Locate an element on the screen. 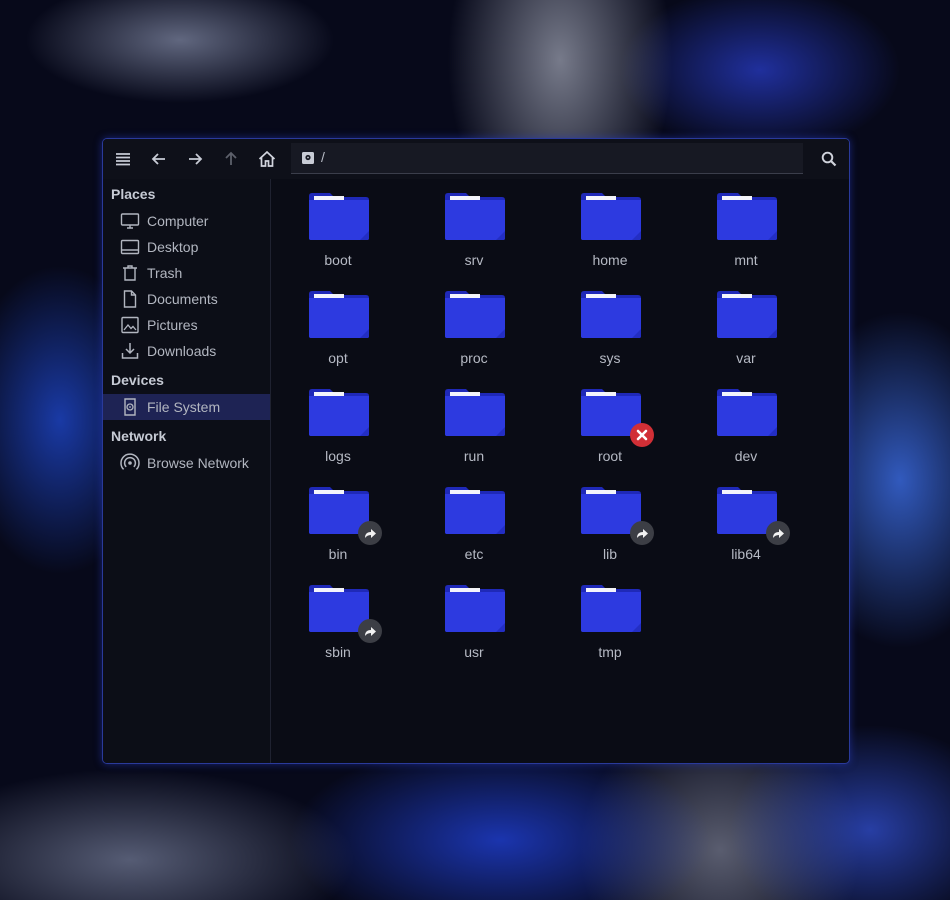 The height and width of the screenshot is (900, 950). documents-icon is located at coordinates (130, 299).